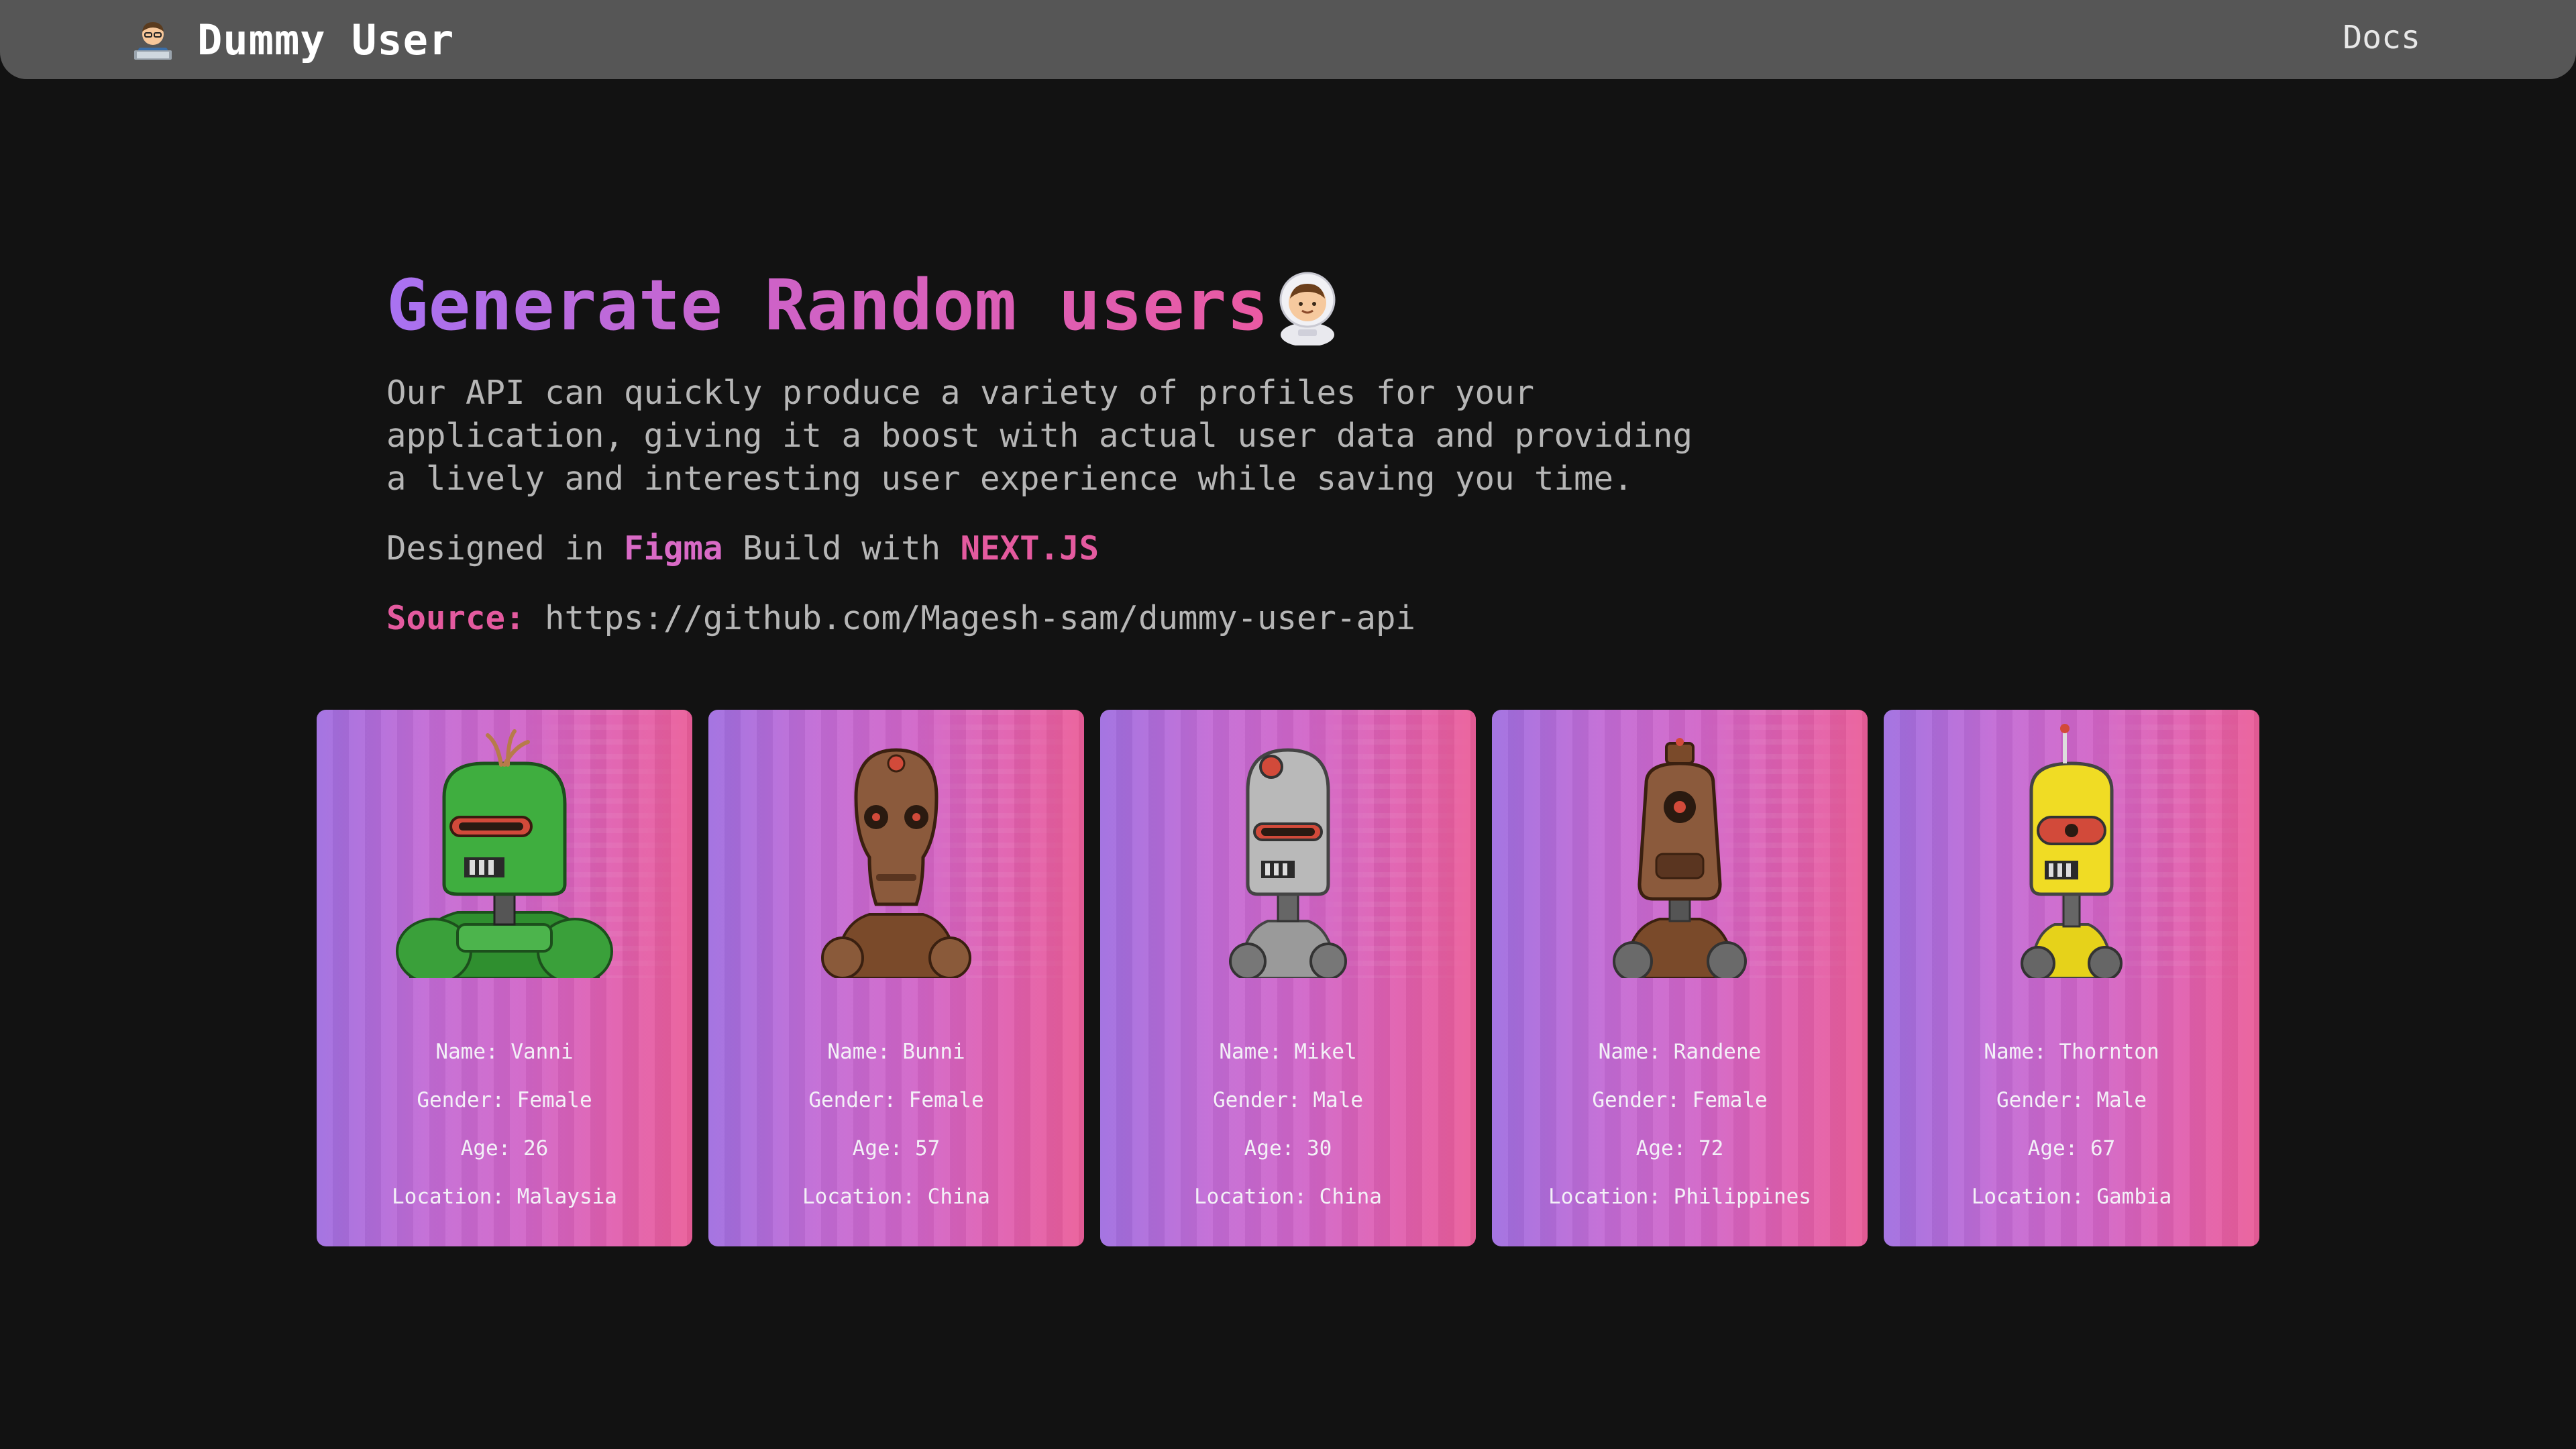 This screenshot has height=1449, width=2576. What do you see at coordinates (2071, 1052) in the screenshot?
I see `user-name: Name: Thornton` at bounding box center [2071, 1052].